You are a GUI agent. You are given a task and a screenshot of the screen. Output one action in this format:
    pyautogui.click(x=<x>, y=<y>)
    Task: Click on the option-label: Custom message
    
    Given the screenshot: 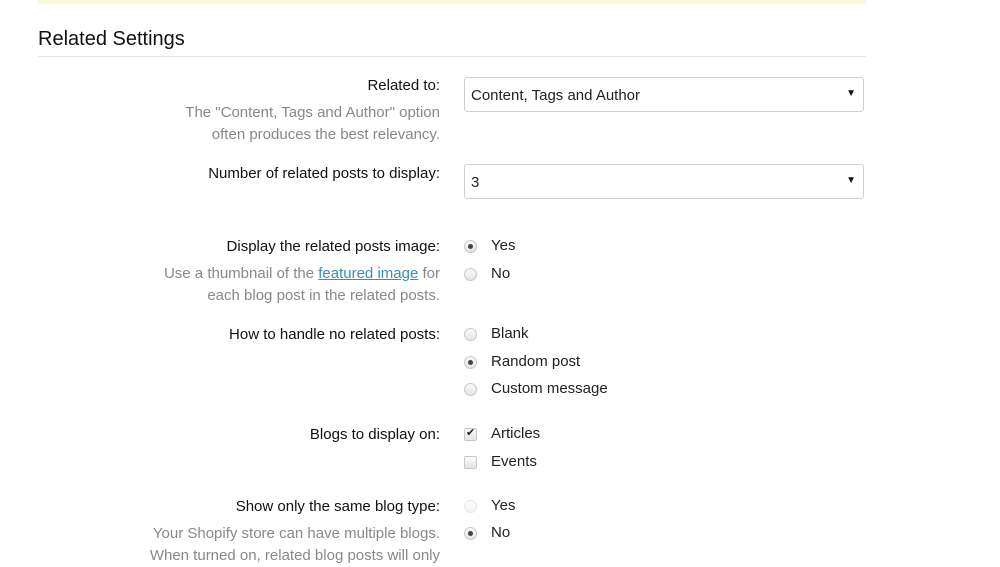 What is the action you would take?
    pyautogui.click(x=549, y=388)
    